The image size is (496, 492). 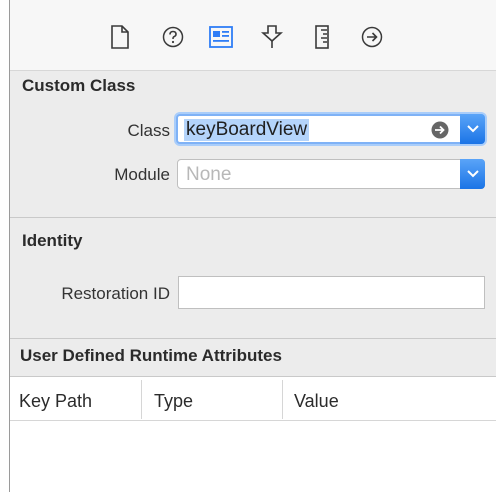 I want to click on quick-help-icon, so click(x=173, y=37).